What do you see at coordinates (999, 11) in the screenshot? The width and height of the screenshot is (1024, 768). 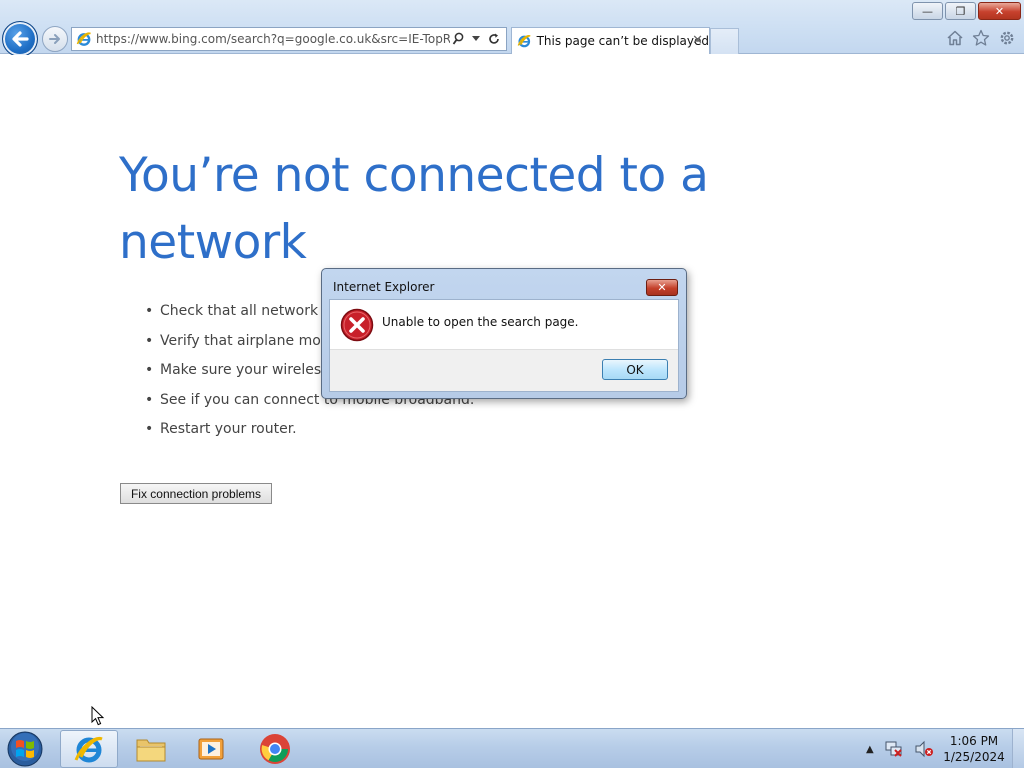 I see `window-close-button: ✕` at bounding box center [999, 11].